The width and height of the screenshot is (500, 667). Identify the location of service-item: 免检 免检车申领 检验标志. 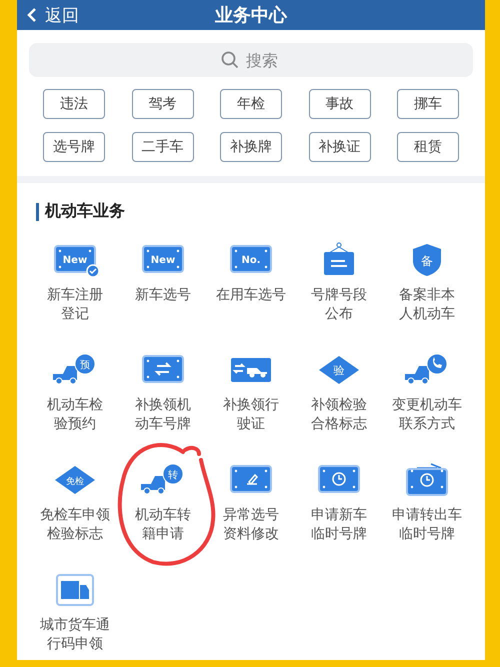
(75, 502).